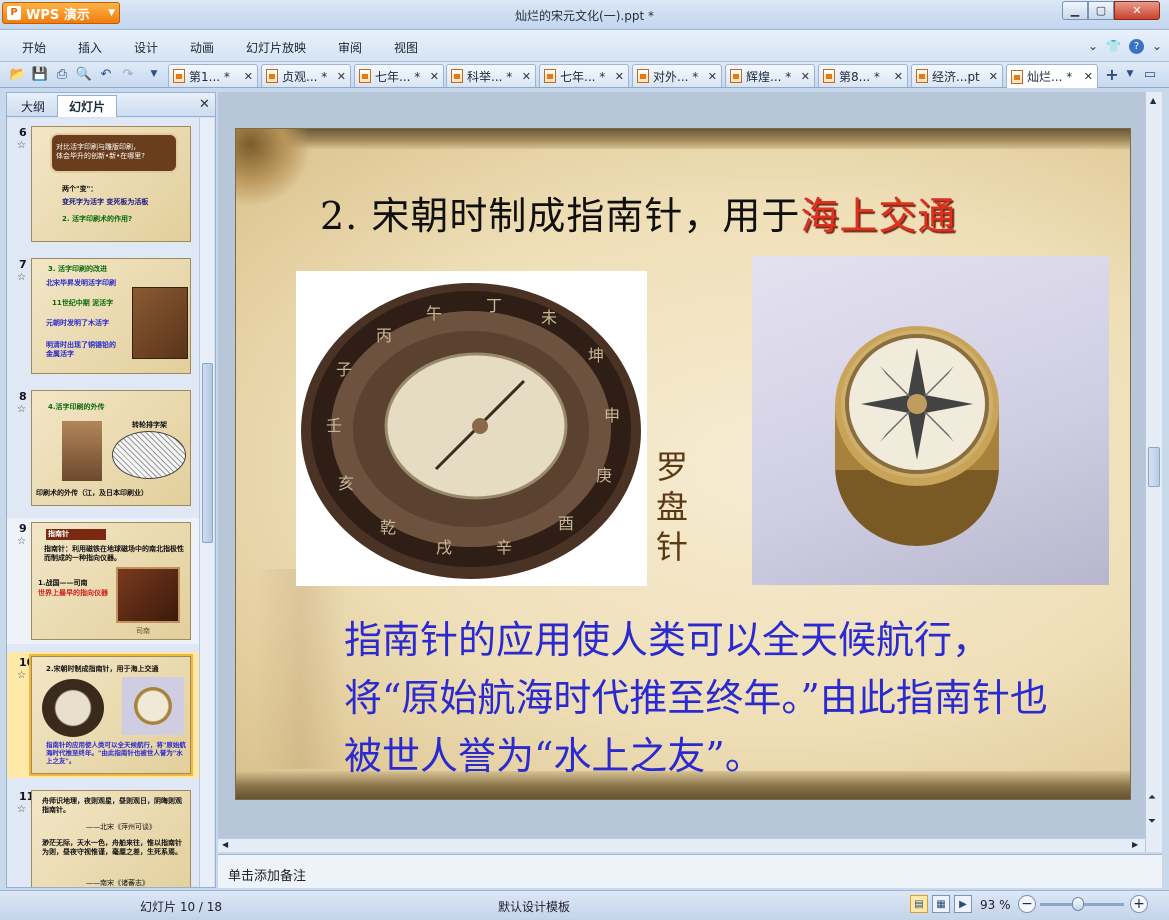 This screenshot has width=1169, height=920. I want to click on svg-text: 乾, so click(388, 527).